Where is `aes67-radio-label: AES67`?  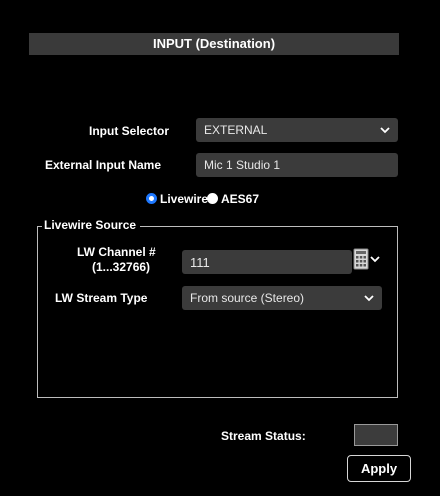
aes67-radio-label: AES67 is located at coordinates (240, 199).